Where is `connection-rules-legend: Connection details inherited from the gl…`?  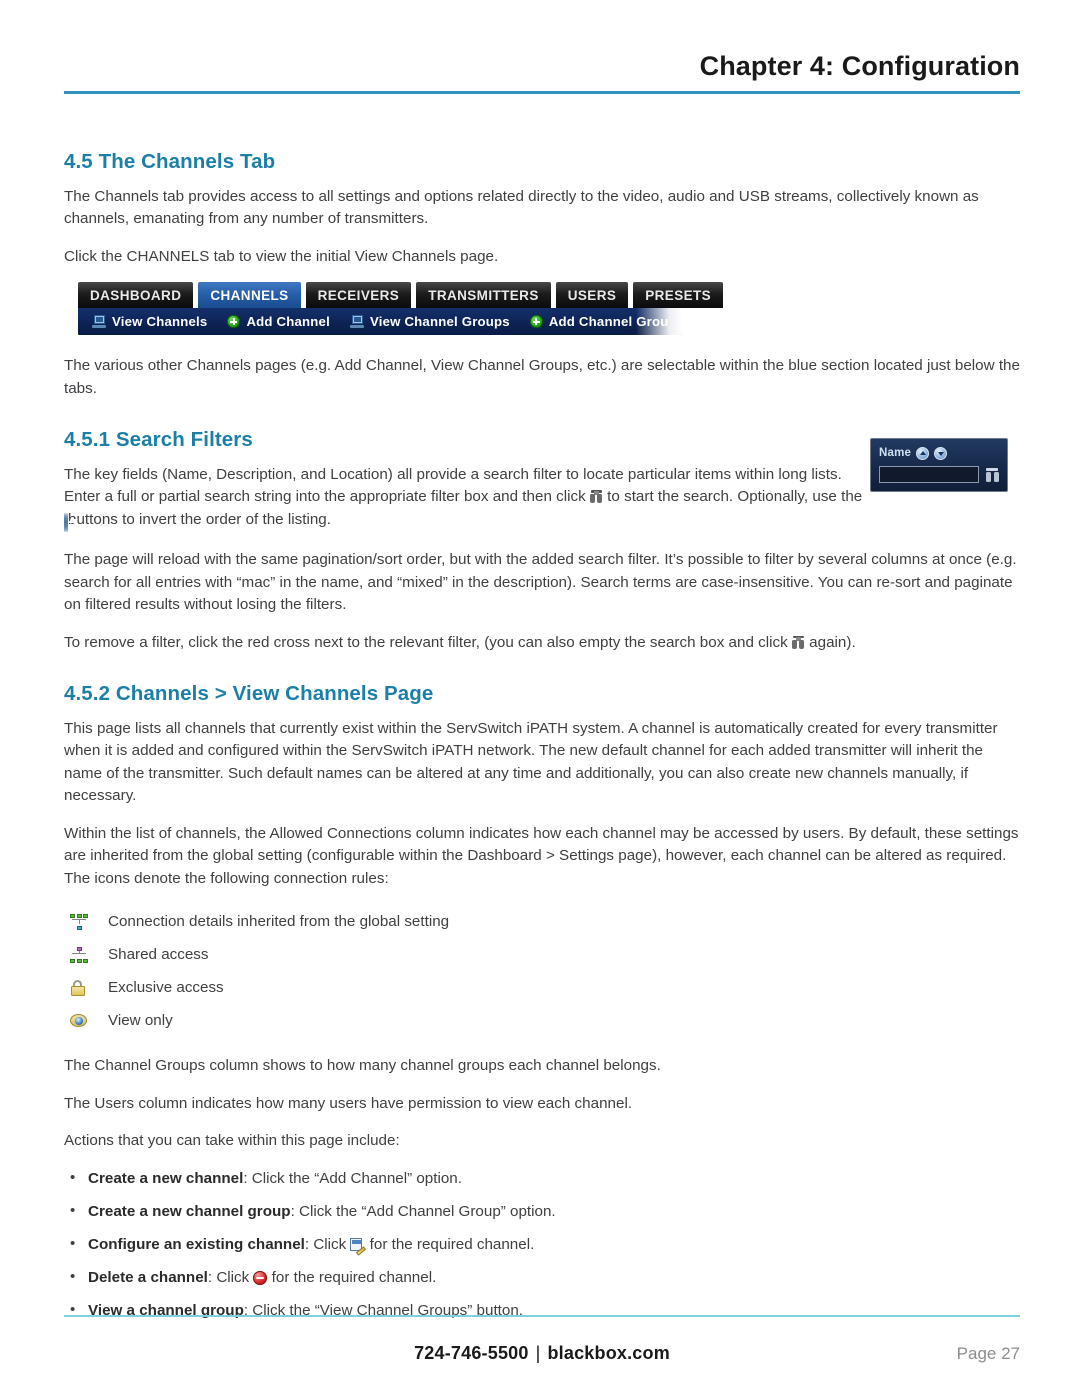
connection-rules-legend: Connection details inherited from the gl… is located at coordinates (542, 971).